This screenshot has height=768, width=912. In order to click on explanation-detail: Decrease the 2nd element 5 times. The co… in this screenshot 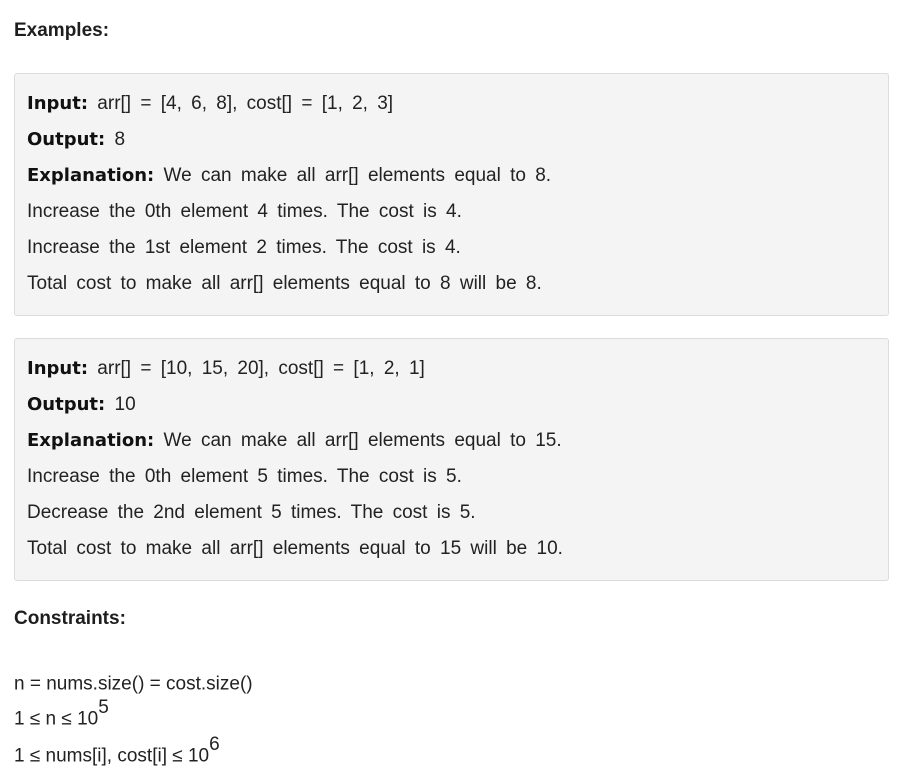, I will do `click(251, 512)`.